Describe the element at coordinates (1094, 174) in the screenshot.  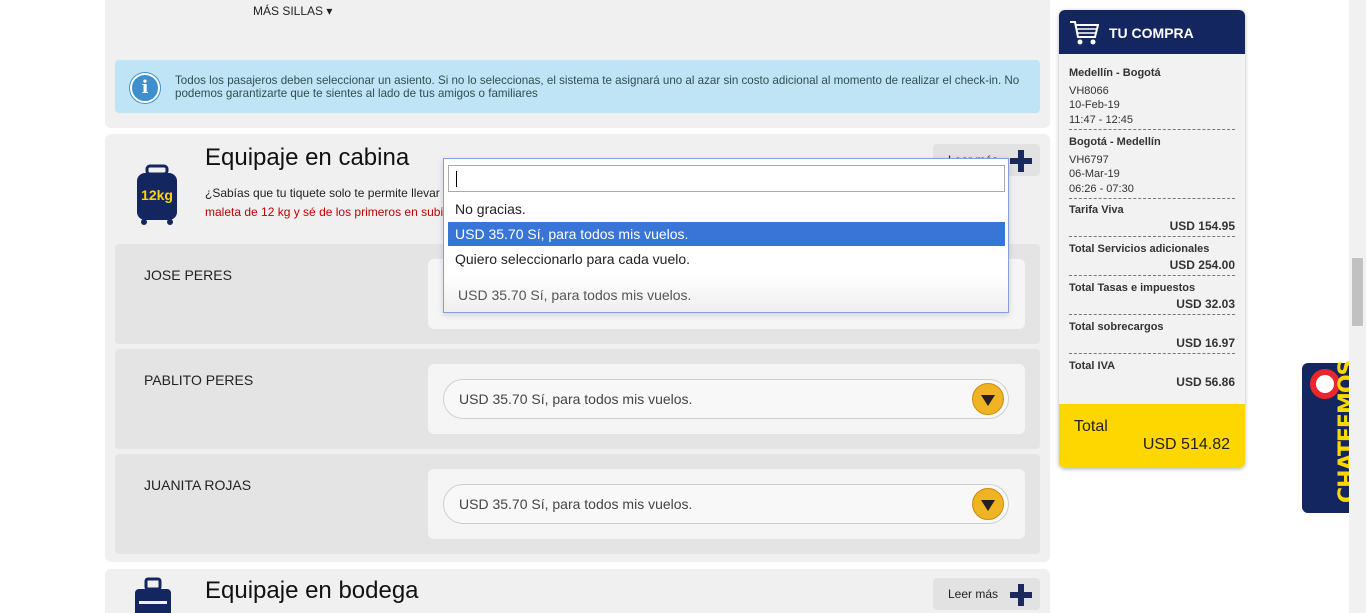
I see `flight-date: 06-Mar-19` at that location.